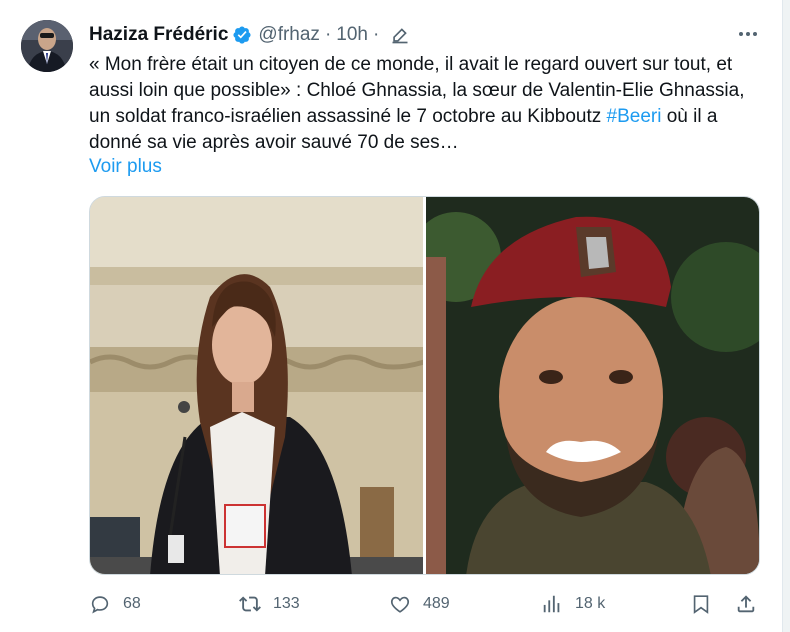  I want to click on author-name: Haziza Frédéric, so click(158, 35).